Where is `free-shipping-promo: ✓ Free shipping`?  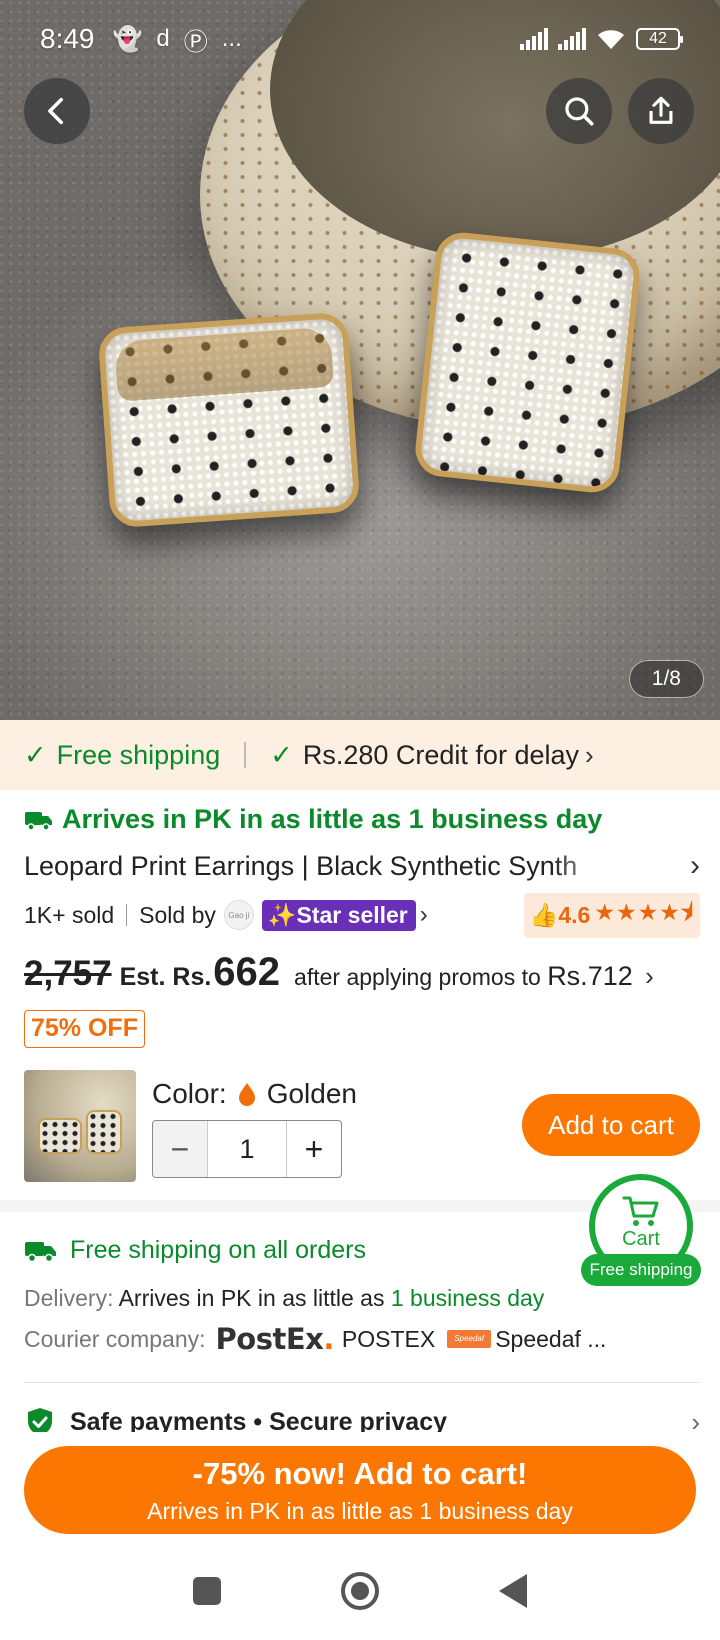 free-shipping-promo: ✓ Free shipping is located at coordinates (122, 754).